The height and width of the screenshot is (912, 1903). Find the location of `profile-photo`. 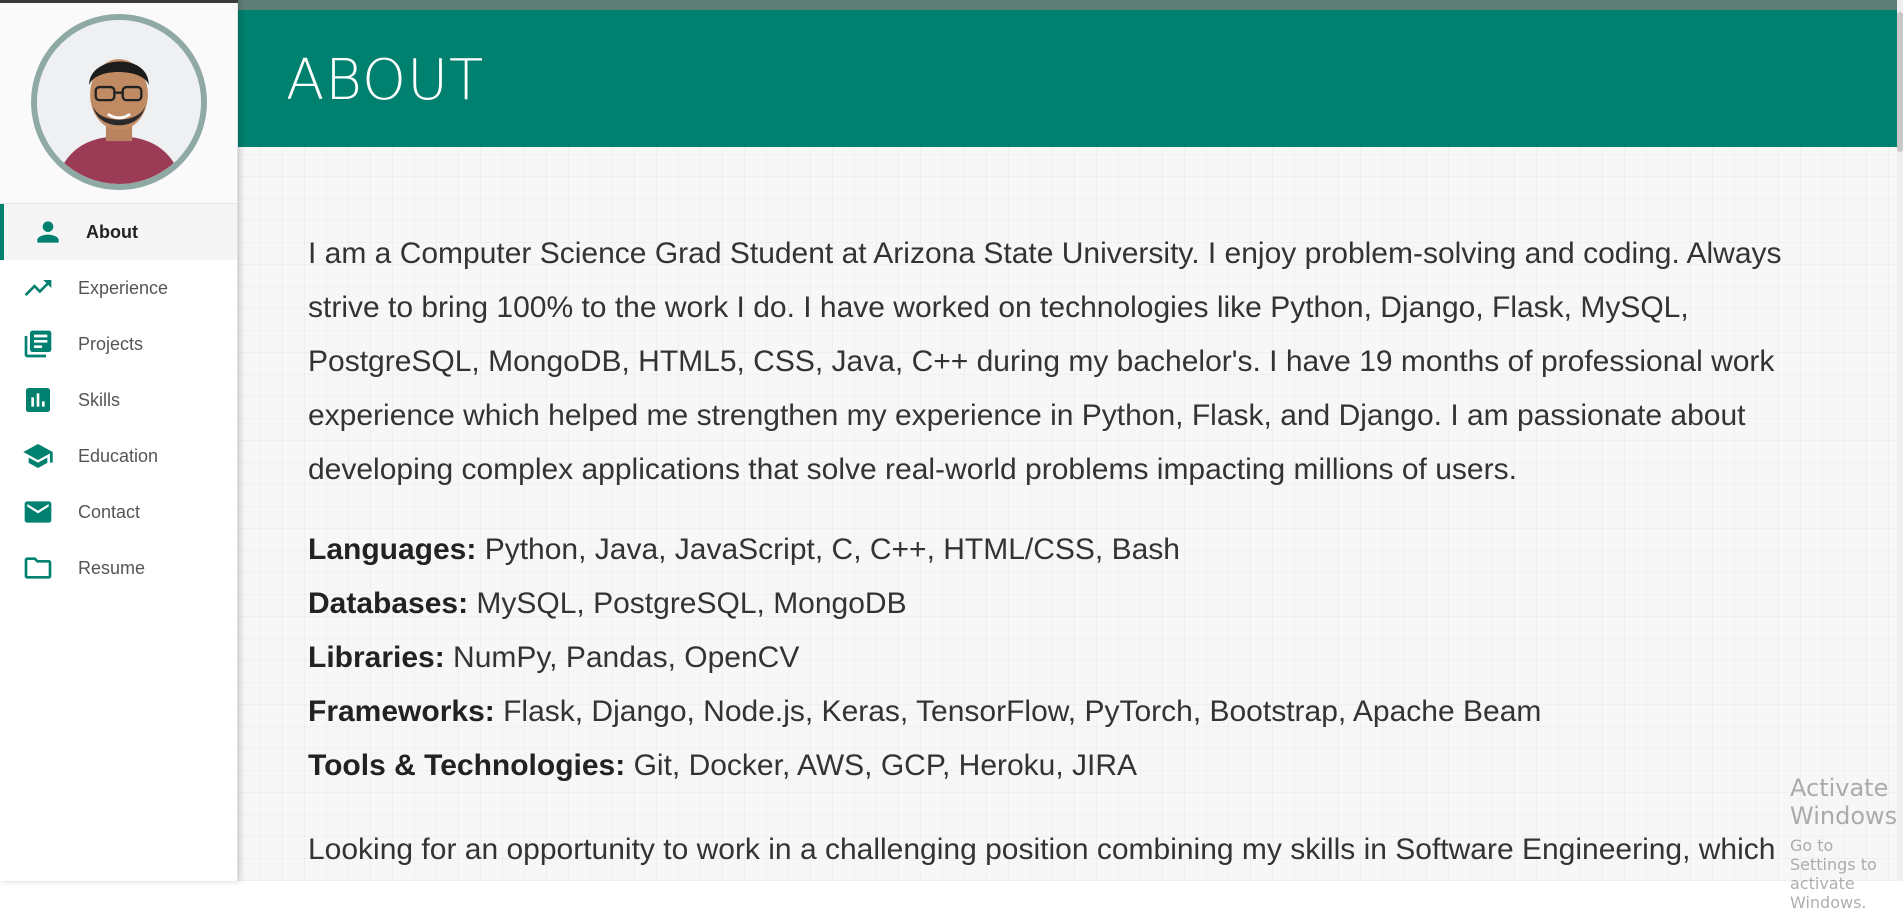

profile-photo is located at coordinates (118, 102).